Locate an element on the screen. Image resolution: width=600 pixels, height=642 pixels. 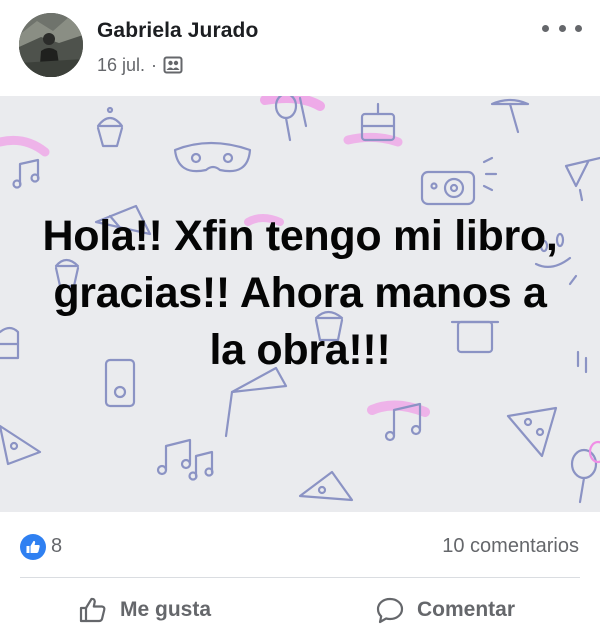
avatar is located at coordinates (51, 45).